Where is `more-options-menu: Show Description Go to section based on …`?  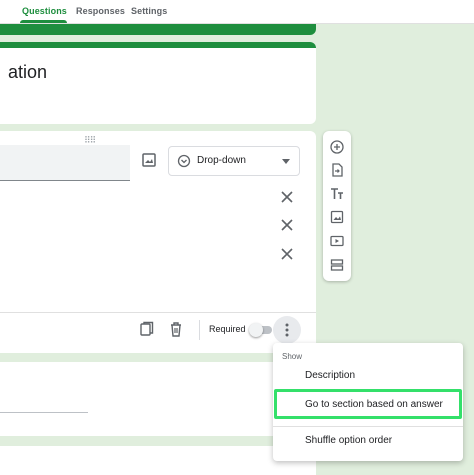 more-options-menu: Show Description Go to section based on … is located at coordinates (368, 402).